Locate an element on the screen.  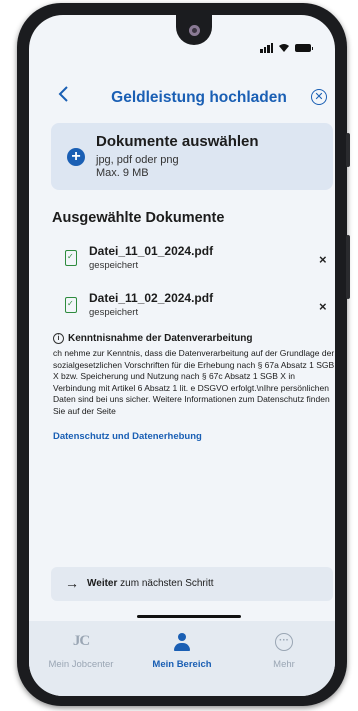
status-bar is located at coordinates (286, 48).